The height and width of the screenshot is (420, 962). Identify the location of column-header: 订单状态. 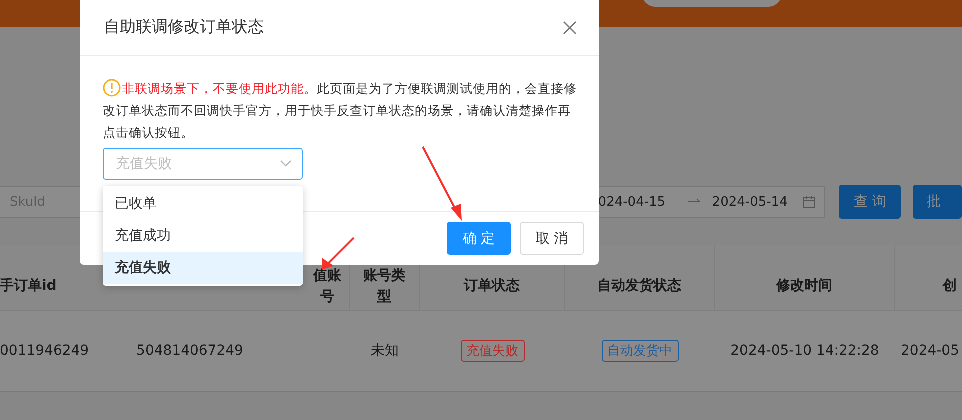
(492, 286).